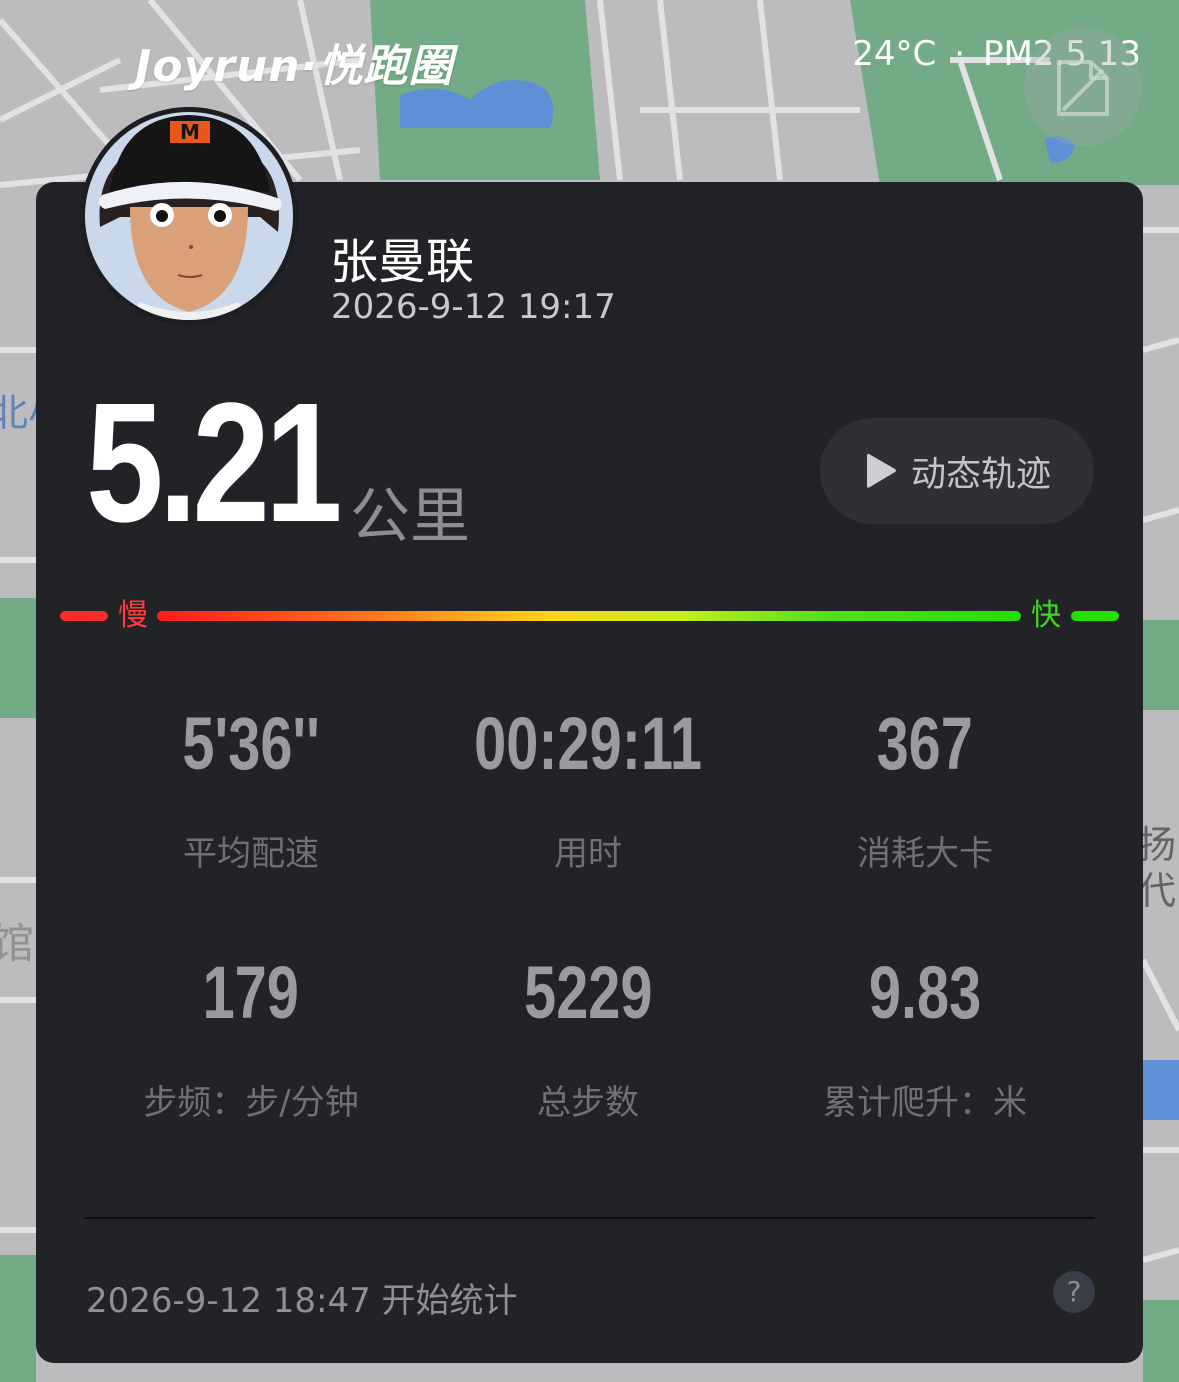  Describe the element at coordinates (925, 854) in the screenshot. I see `stat-label: 消耗大卡` at that location.